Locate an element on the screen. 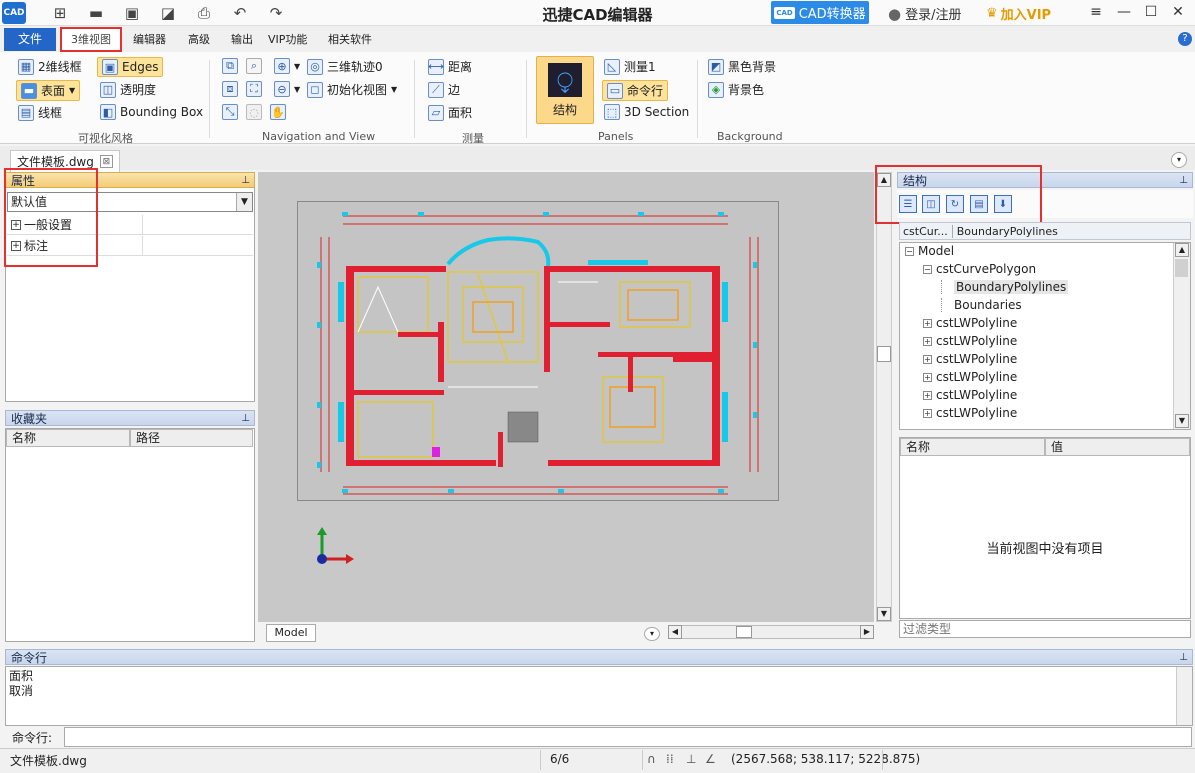  tab-vip: VIP功能 is located at coordinates (287, 40).